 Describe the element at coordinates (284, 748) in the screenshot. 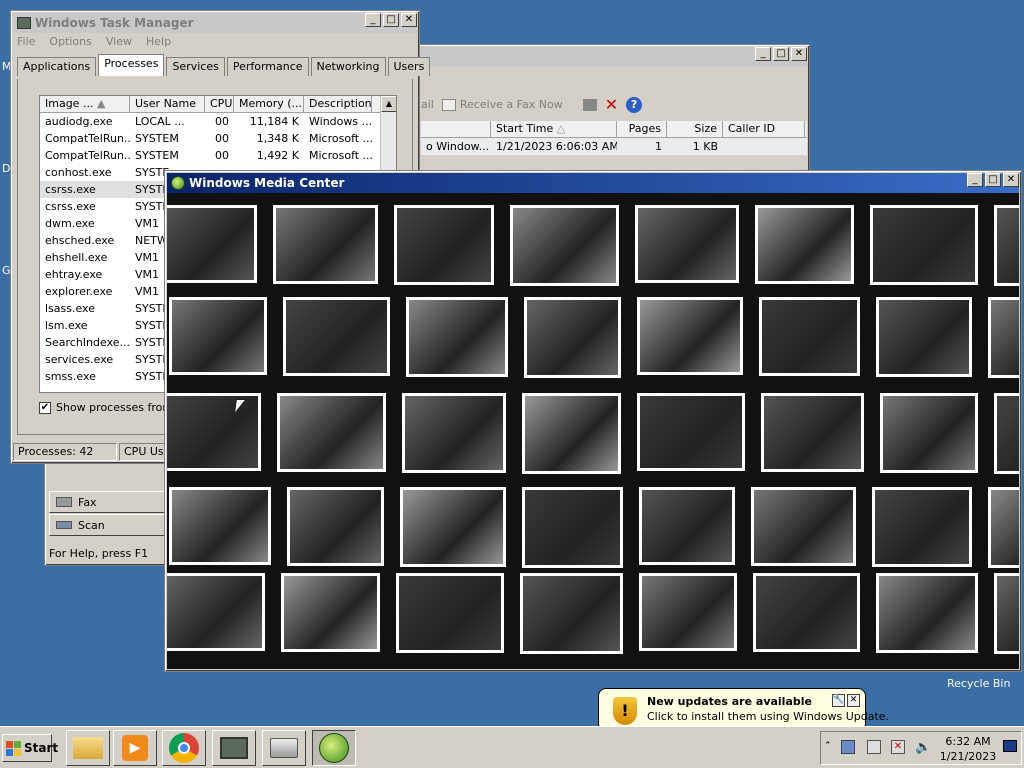

I see `taskbar-fax-button` at that location.